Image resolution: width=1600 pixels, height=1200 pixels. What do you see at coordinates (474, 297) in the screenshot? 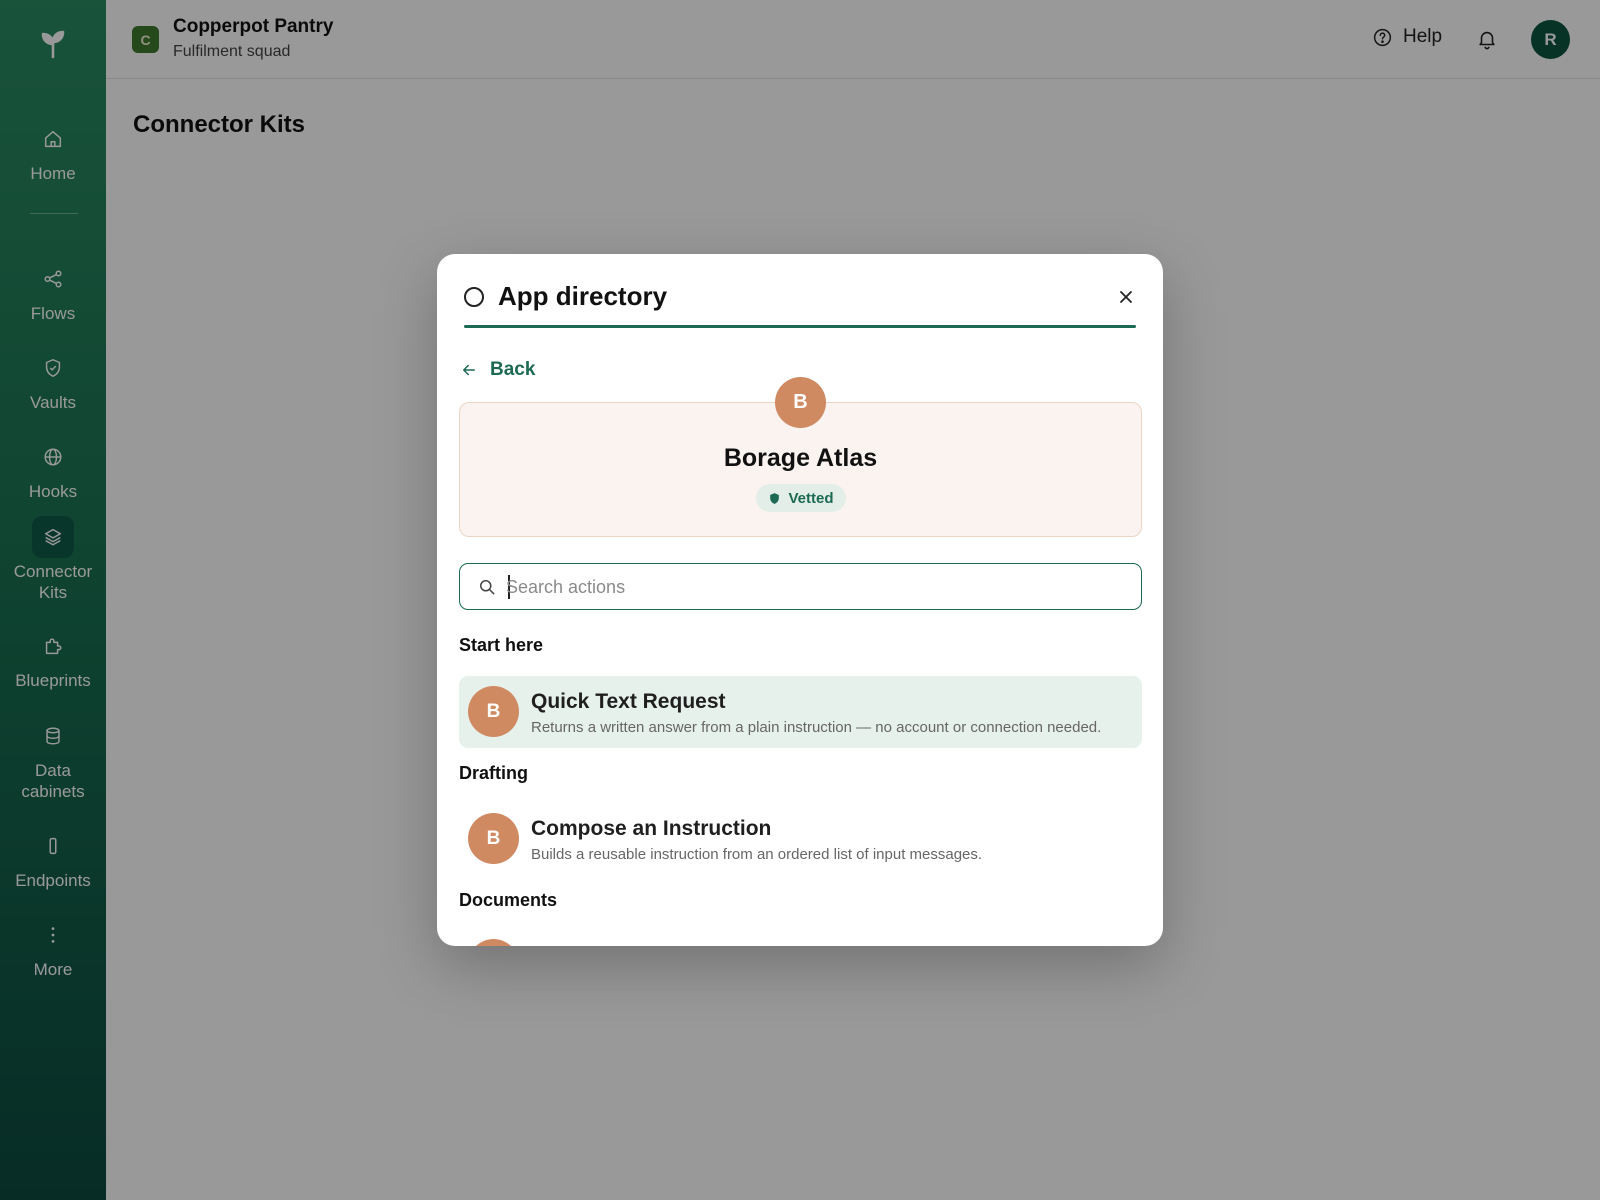
I see `circle-icon` at bounding box center [474, 297].